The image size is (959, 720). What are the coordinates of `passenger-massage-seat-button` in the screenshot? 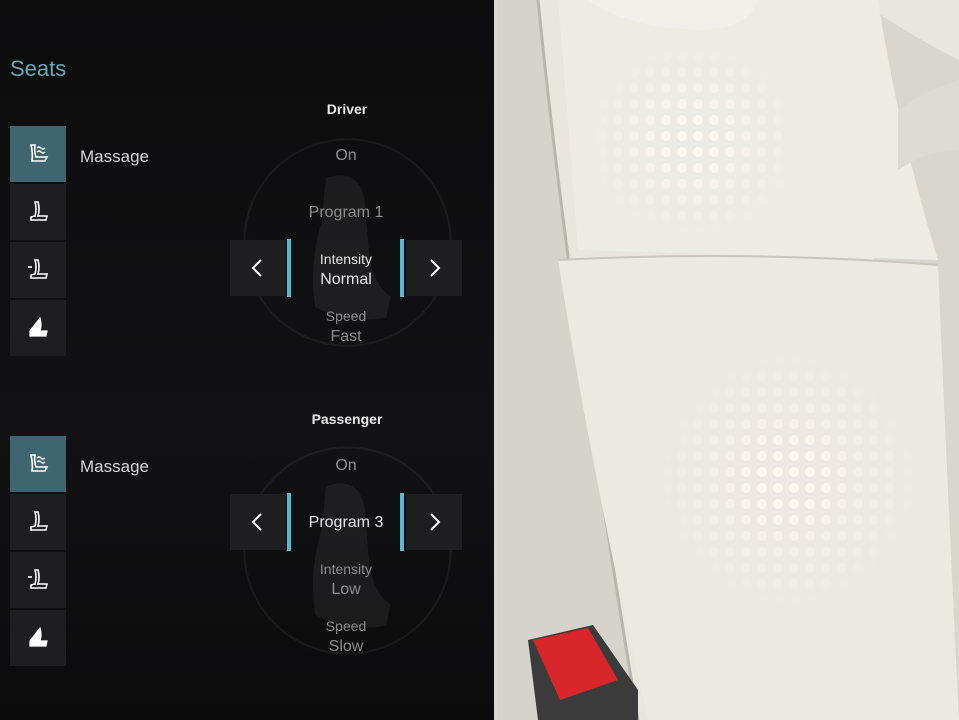 It's located at (38, 464).